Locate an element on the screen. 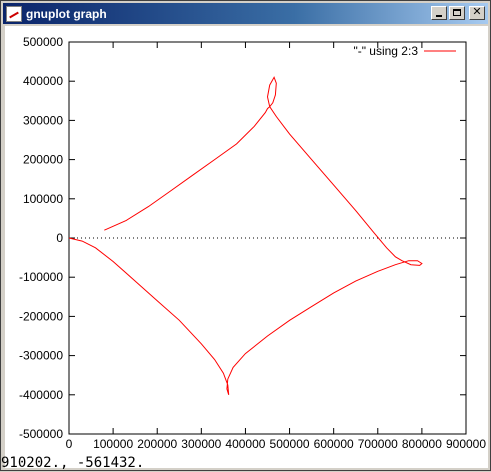  x-tick-label: 700000 is located at coordinates (378, 444).